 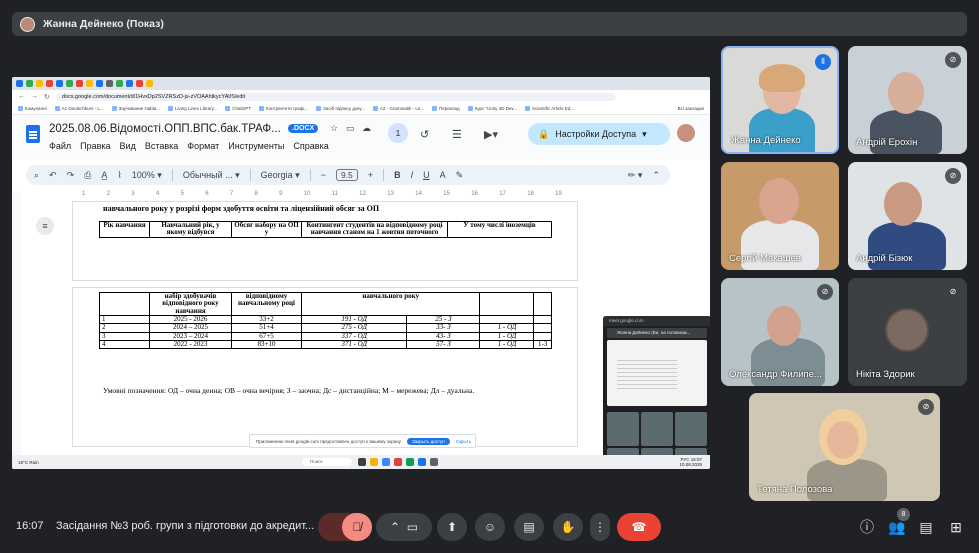 What do you see at coordinates (95, 146) in the screenshot?
I see `menu-edit: Правка` at bounding box center [95, 146].